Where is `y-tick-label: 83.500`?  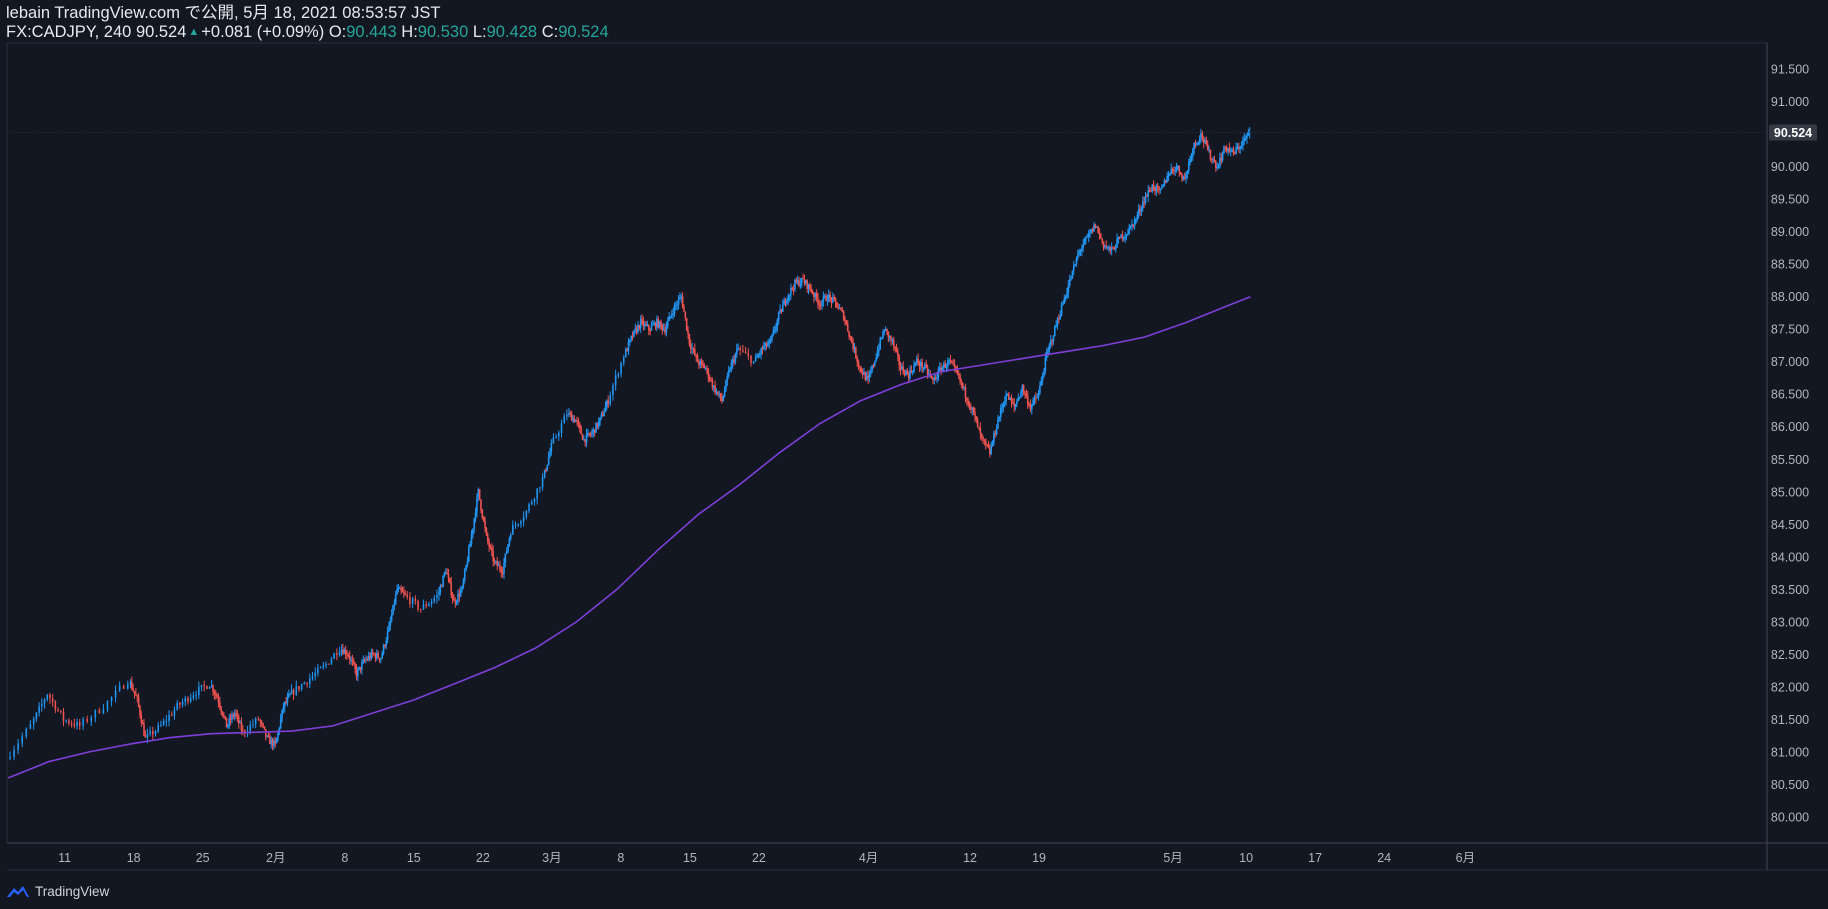 y-tick-label: 83.500 is located at coordinates (1790, 590).